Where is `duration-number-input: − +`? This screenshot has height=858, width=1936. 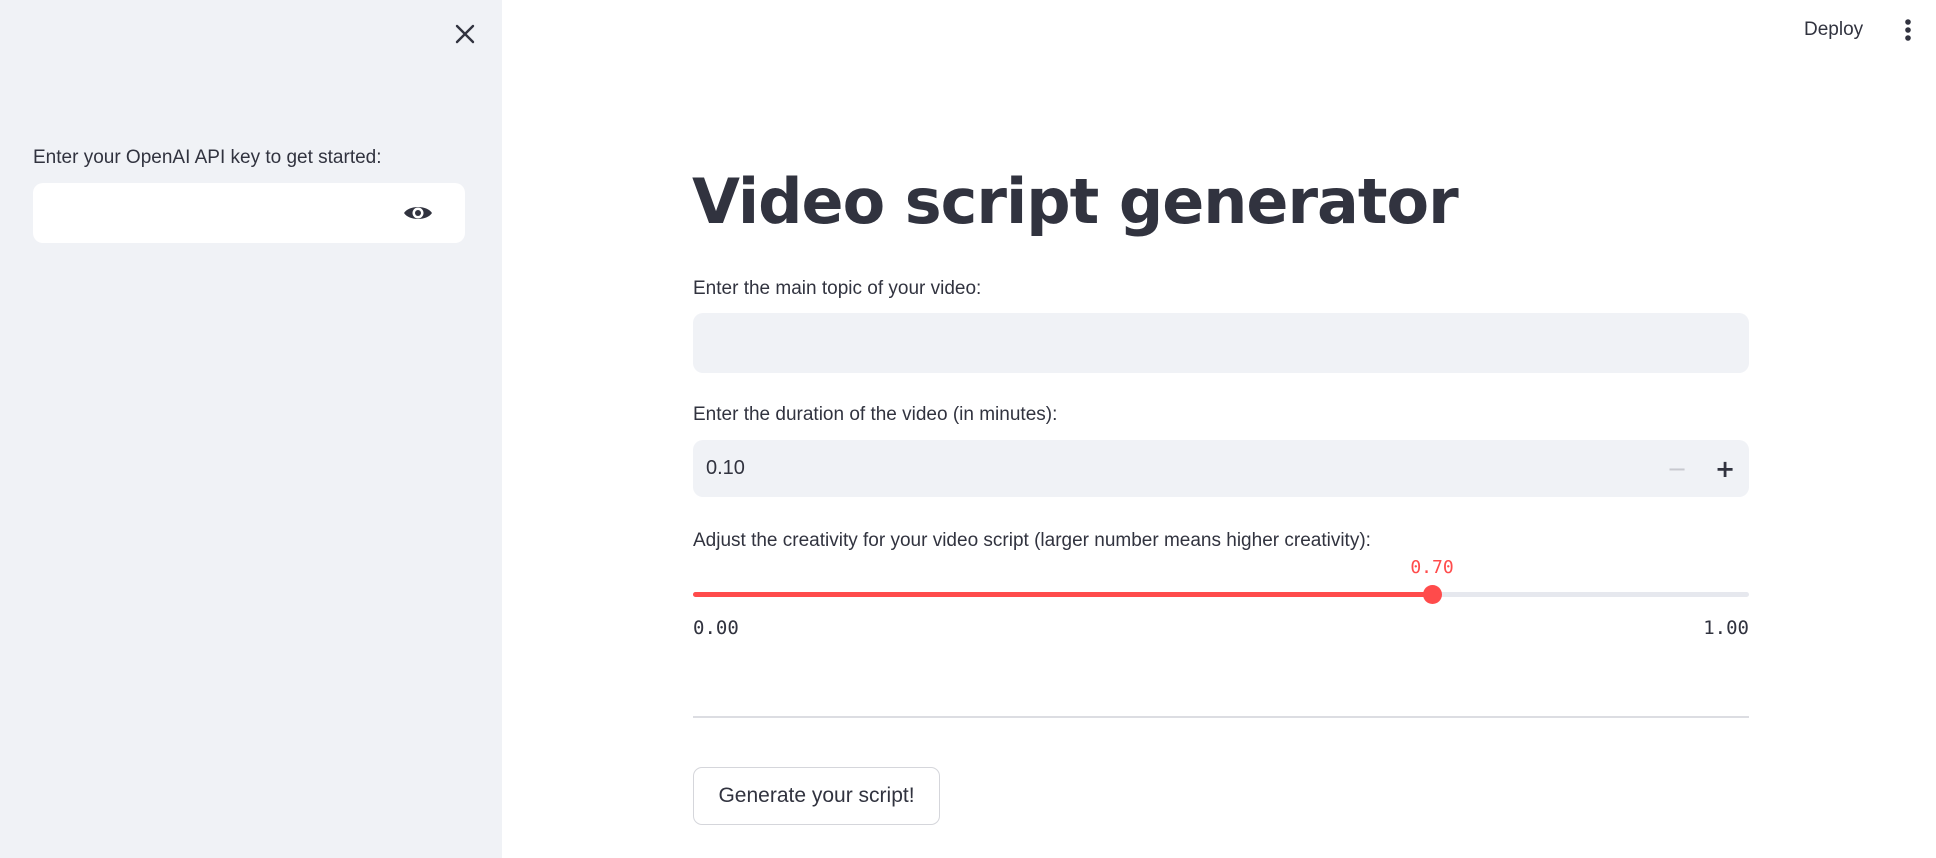 duration-number-input: − + is located at coordinates (1221, 468).